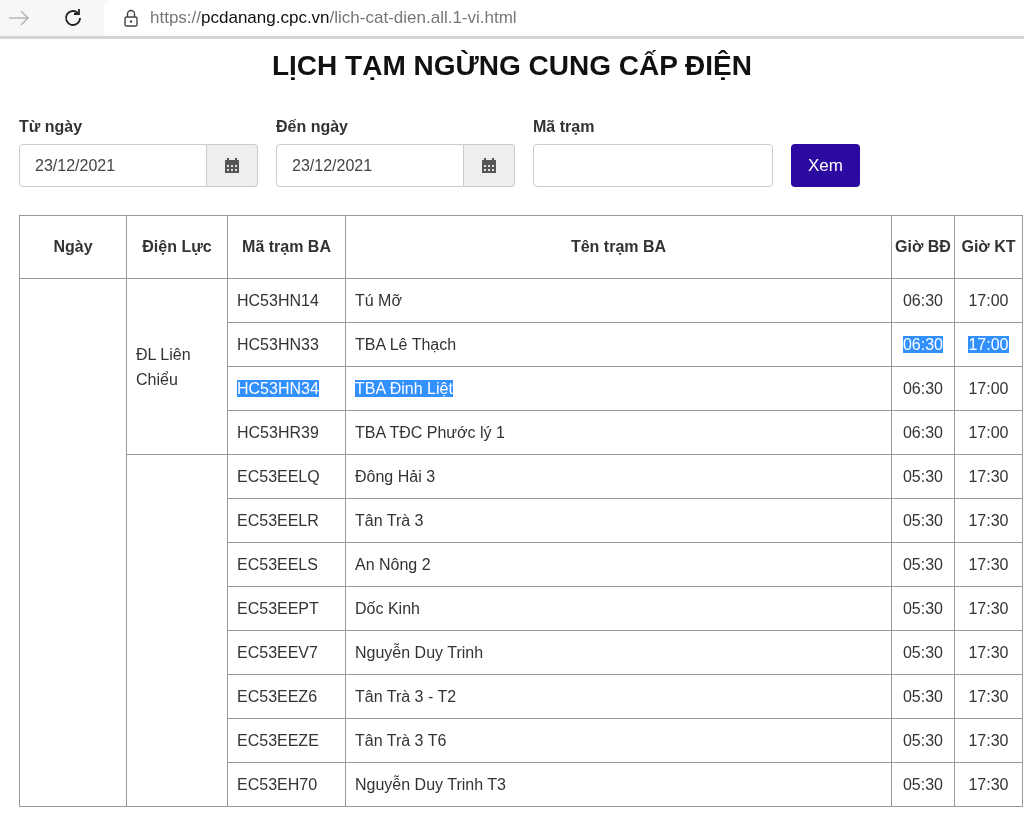  What do you see at coordinates (278, 300) in the screenshot?
I see `station-code-cell: HC53HN14` at bounding box center [278, 300].